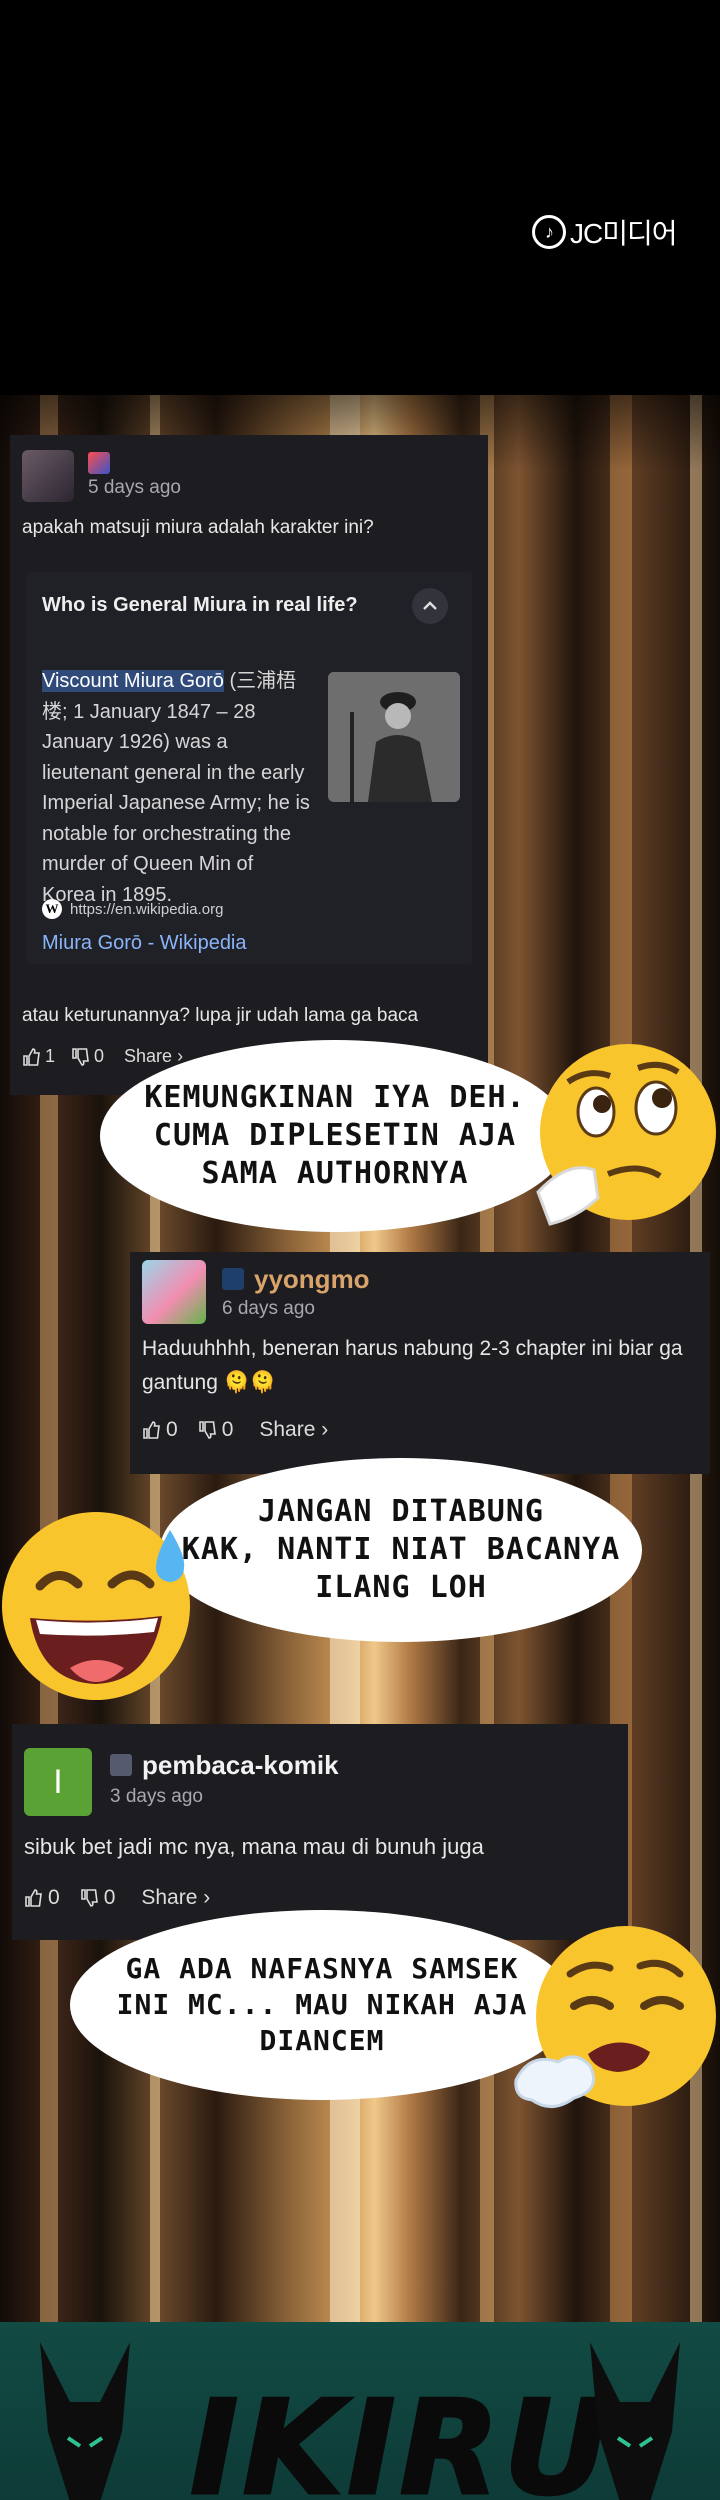  Describe the element at coordinates (624, 233) in the screenshot. I see `watermark-text: JC미디어` at that location.